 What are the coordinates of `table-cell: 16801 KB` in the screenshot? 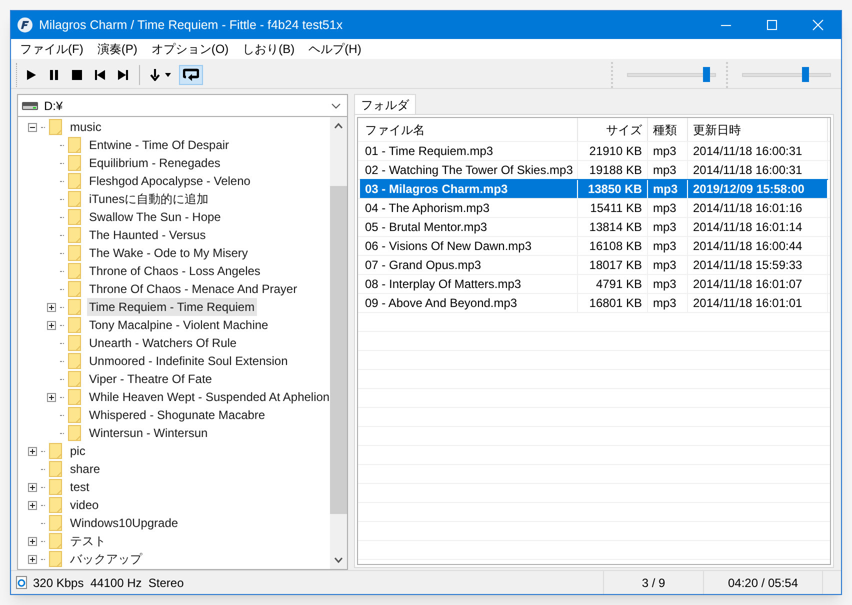 It's located at (613, 303).